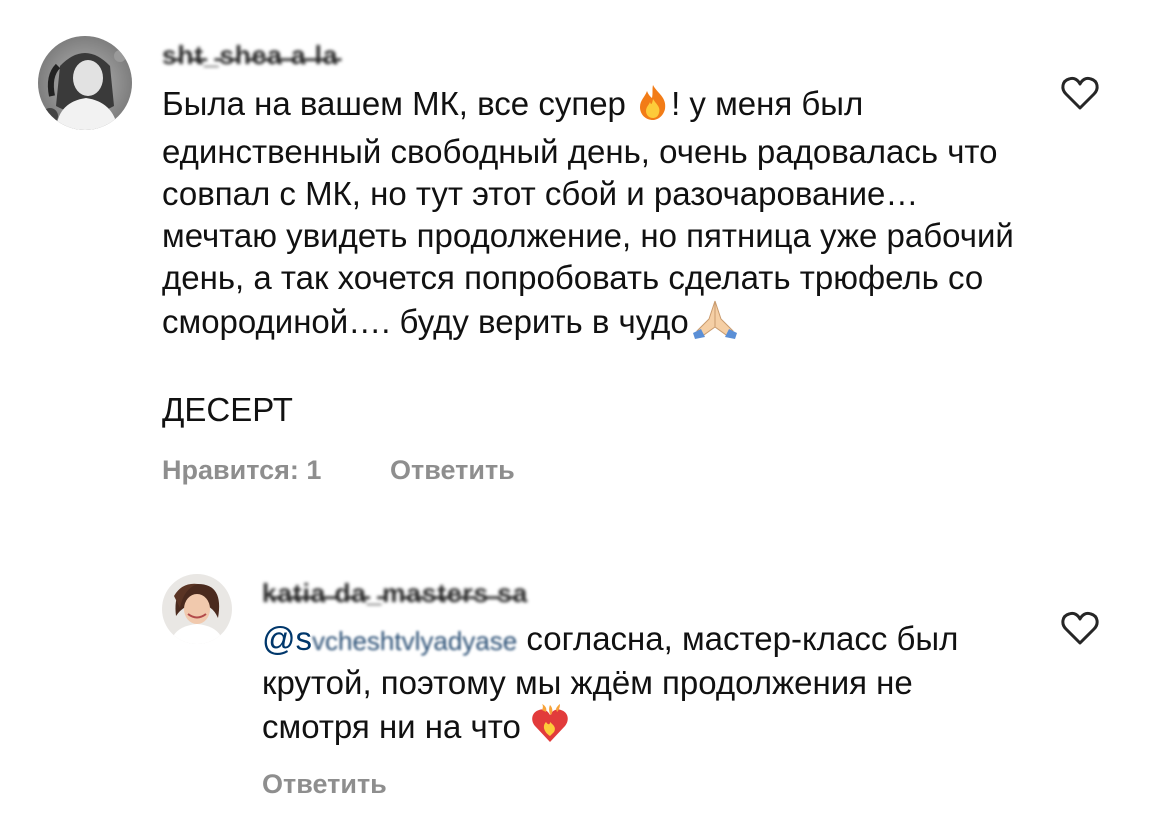 The width and height of the screenshot is (1170, 823). What do you see at coordinates (414, 641) in the screenshot?
I see `mention-username: vcheshtvlyadyase` at bounding box center [414, 641].